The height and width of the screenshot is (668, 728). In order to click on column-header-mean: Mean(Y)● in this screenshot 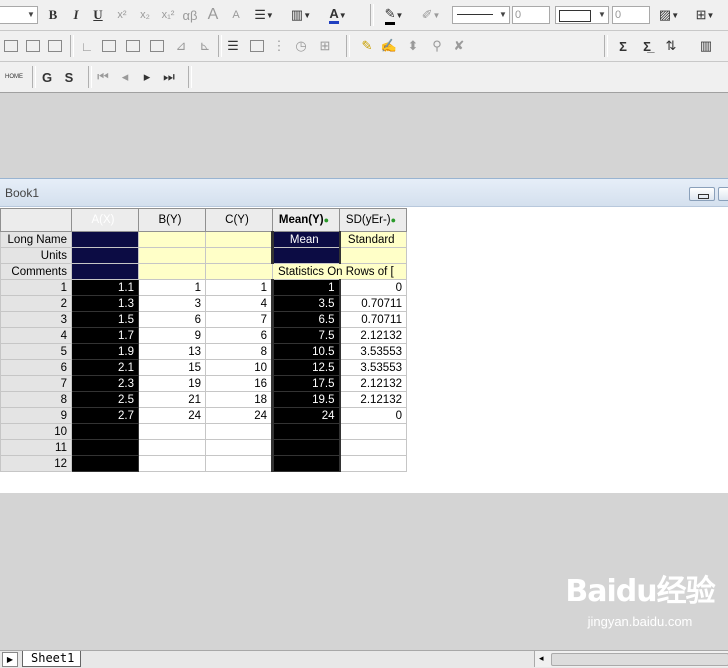, I will do `click(306, 220)`.